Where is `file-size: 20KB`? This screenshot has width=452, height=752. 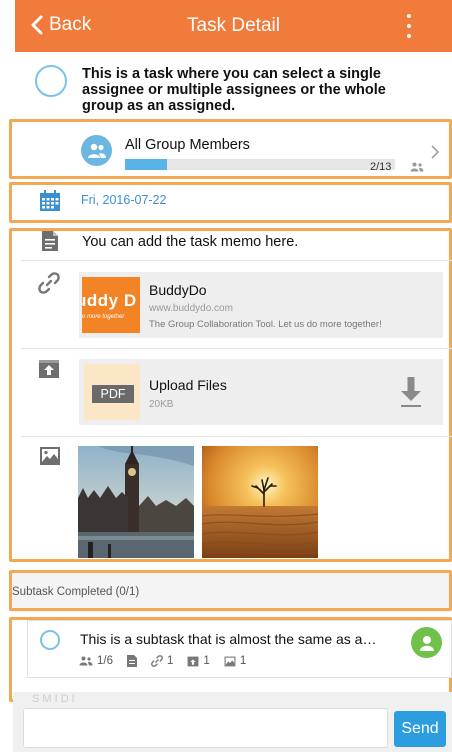 file-size: 20KB is located at coordinates (161, 404).